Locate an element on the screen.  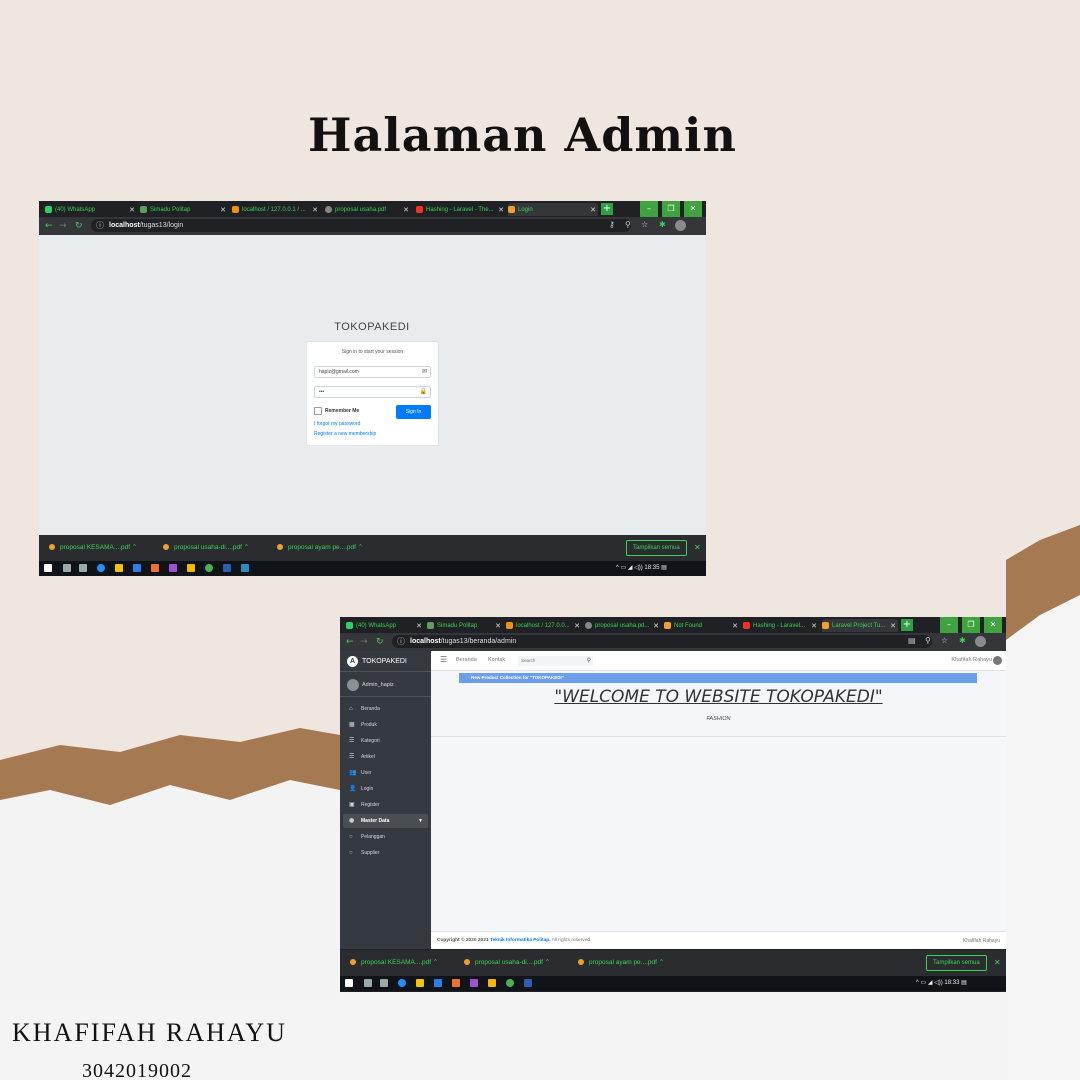
email-field: hapiz@gmail.com ✉ is located at coordinates (372, 372).